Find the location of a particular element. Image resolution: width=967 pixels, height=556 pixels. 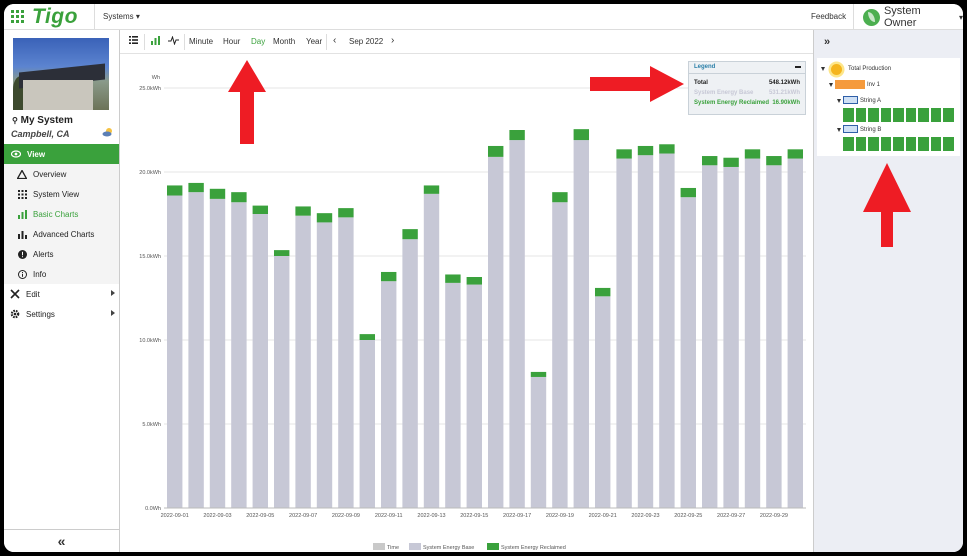

y-tick-label: 15.0kWh is located at coordinates (150, 257).